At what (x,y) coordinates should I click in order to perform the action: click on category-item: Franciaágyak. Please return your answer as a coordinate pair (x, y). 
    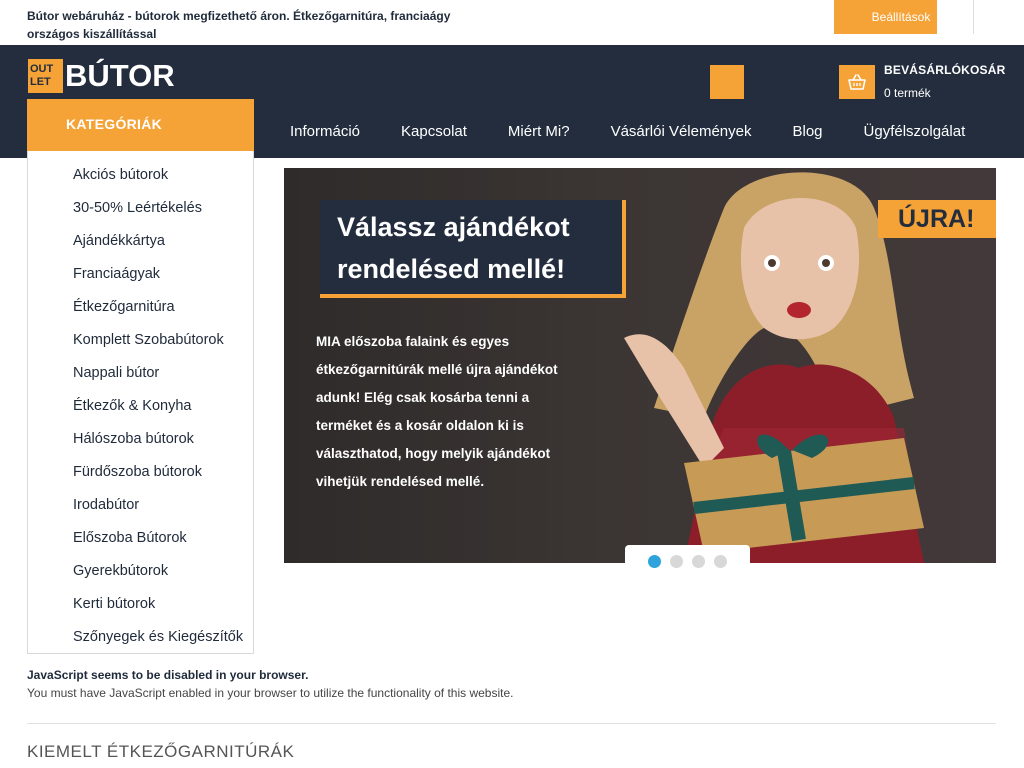
    Looking at the image, I should click on (140, 280).